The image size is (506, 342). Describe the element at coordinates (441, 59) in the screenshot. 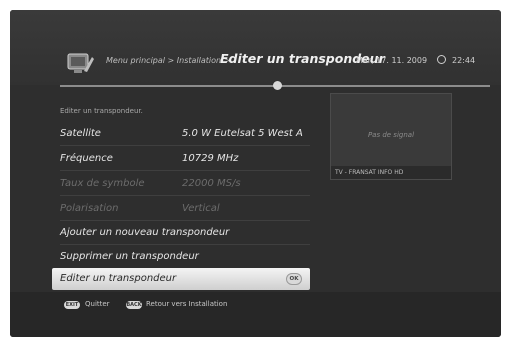

I see `clock-icon` at that location.